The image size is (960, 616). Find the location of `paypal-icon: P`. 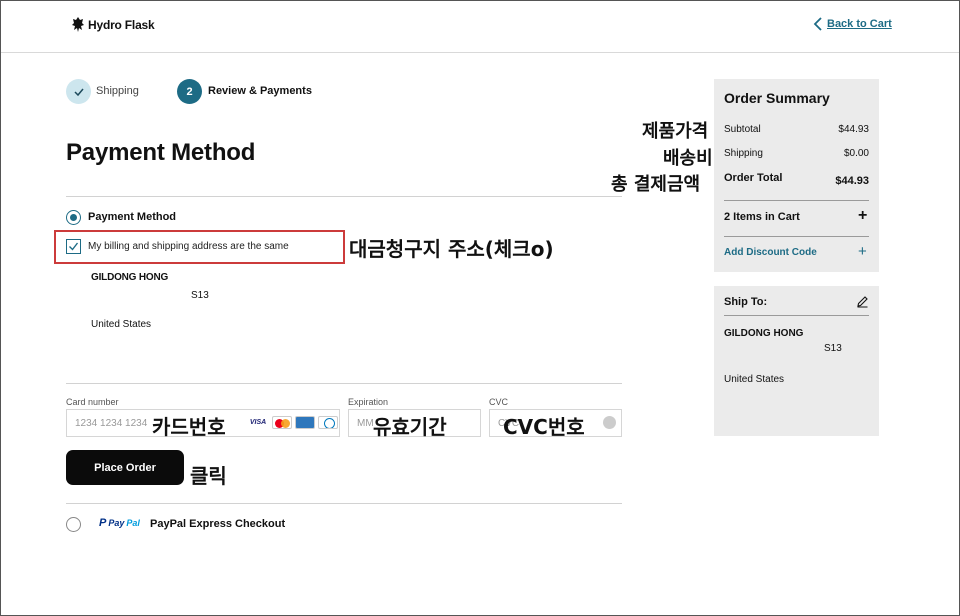

paypal-icon: P is located at coordinates (103, 523).